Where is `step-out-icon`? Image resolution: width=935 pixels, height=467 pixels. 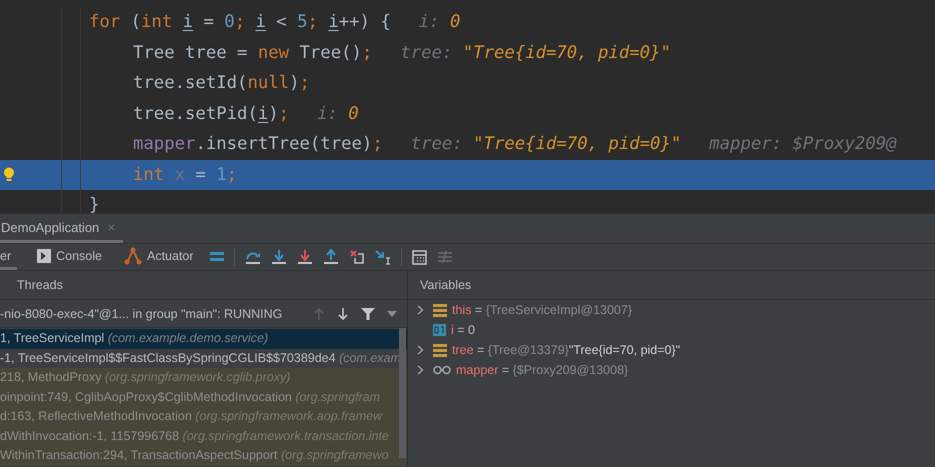 step-out-icon is located at coordinates (330, 257).